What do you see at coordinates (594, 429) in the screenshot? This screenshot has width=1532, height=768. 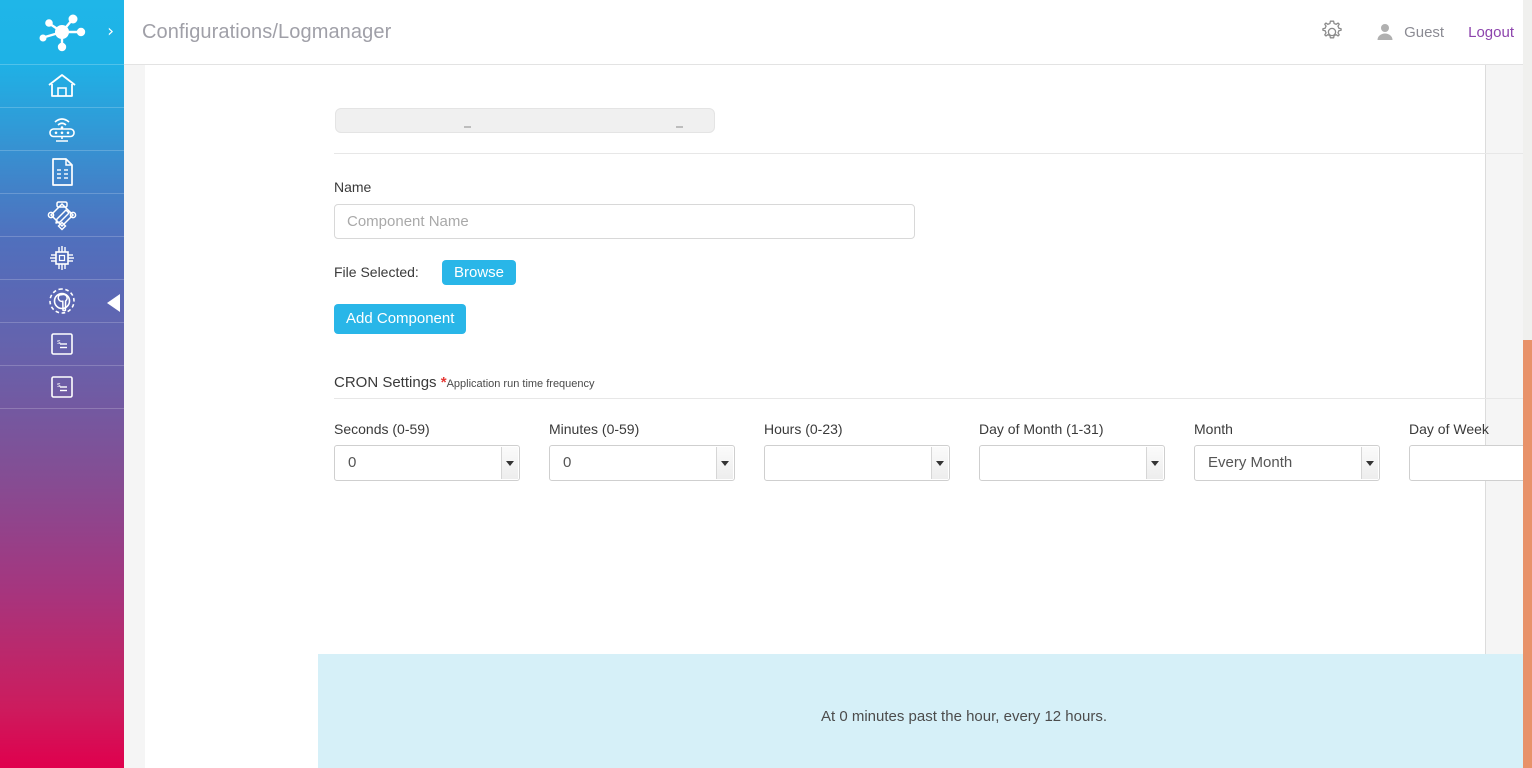 I see `cron-label-minutes: Minutes (0-59)` at bounding box center [594, 429].